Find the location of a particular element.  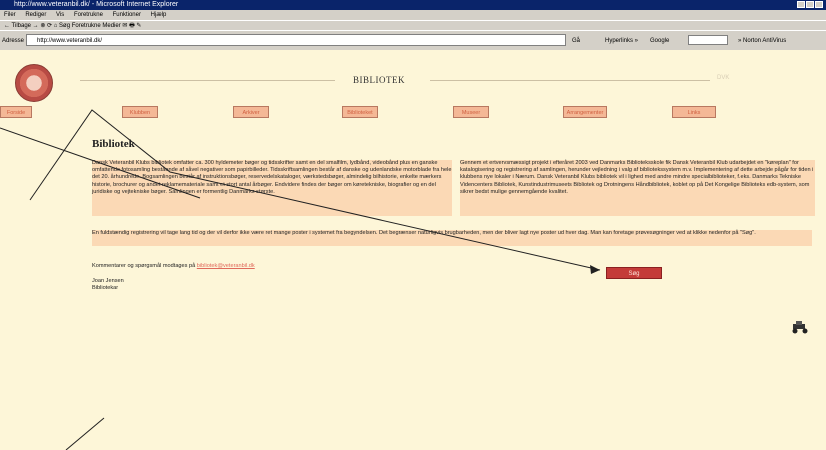

menu-item-help: Hjælp is located at coordinates (159, 15).